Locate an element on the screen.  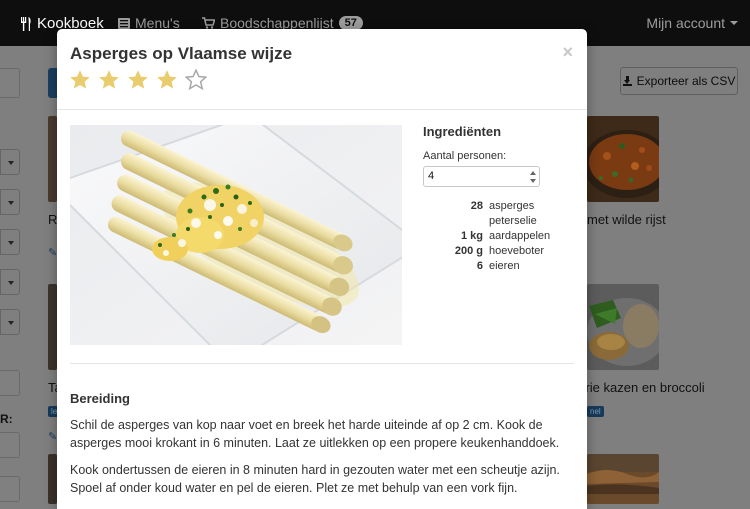
ingredient-name: asperges is located at coordinates (512, 206).